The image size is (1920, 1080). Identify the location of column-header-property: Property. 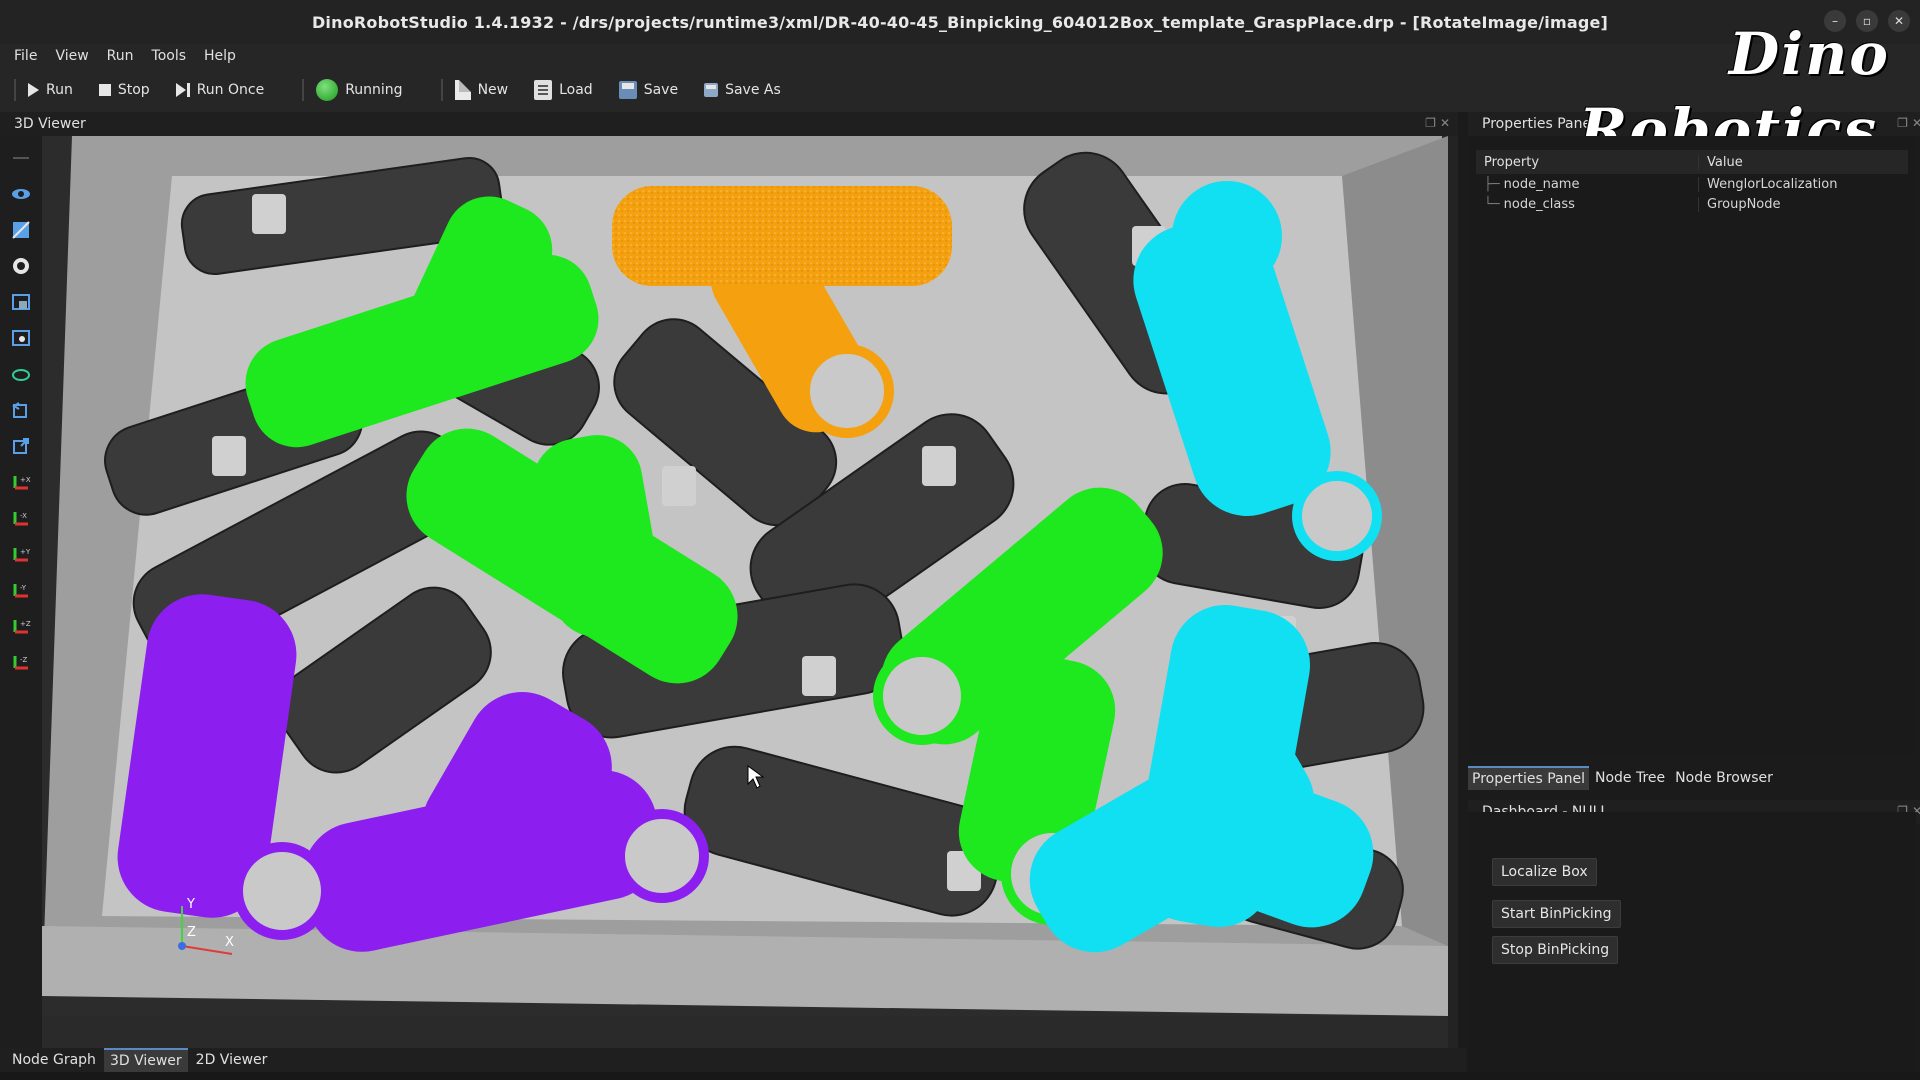
(1587, 162).